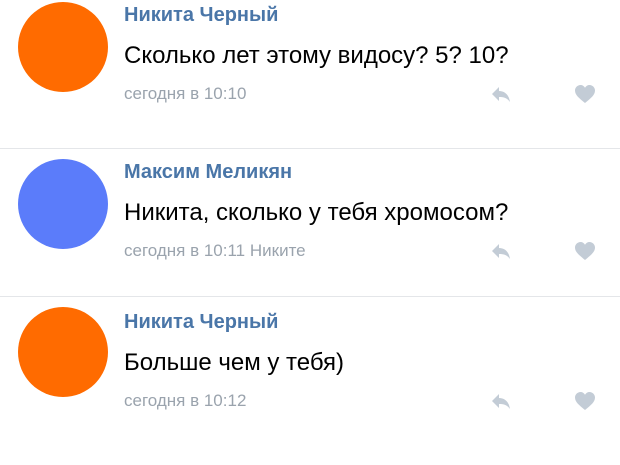  What do you see at coordinates (316, 55) in the screenshot?
I see `comment-text: Сколько лет этому видосу? 5? 10?` at bounding box center [316, 55].